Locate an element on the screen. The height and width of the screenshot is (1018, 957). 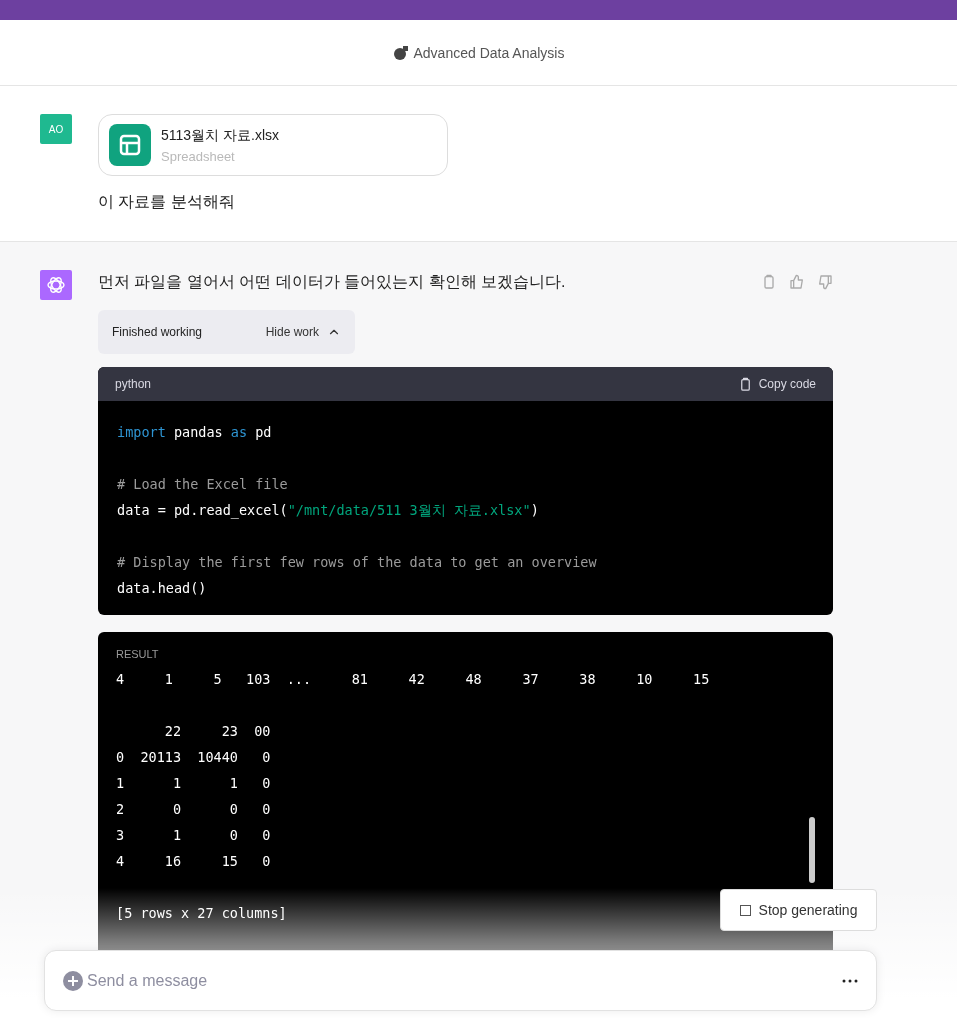
file-name: 5113월치 자료.xlsx is located at coordinates (220, 135).